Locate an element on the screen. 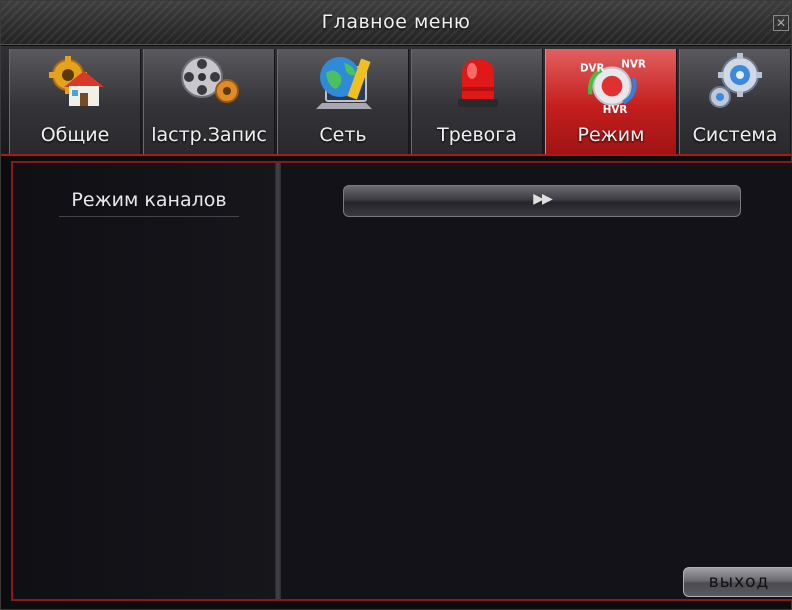  tab-label: Режим is located at coordinates (611, 135).